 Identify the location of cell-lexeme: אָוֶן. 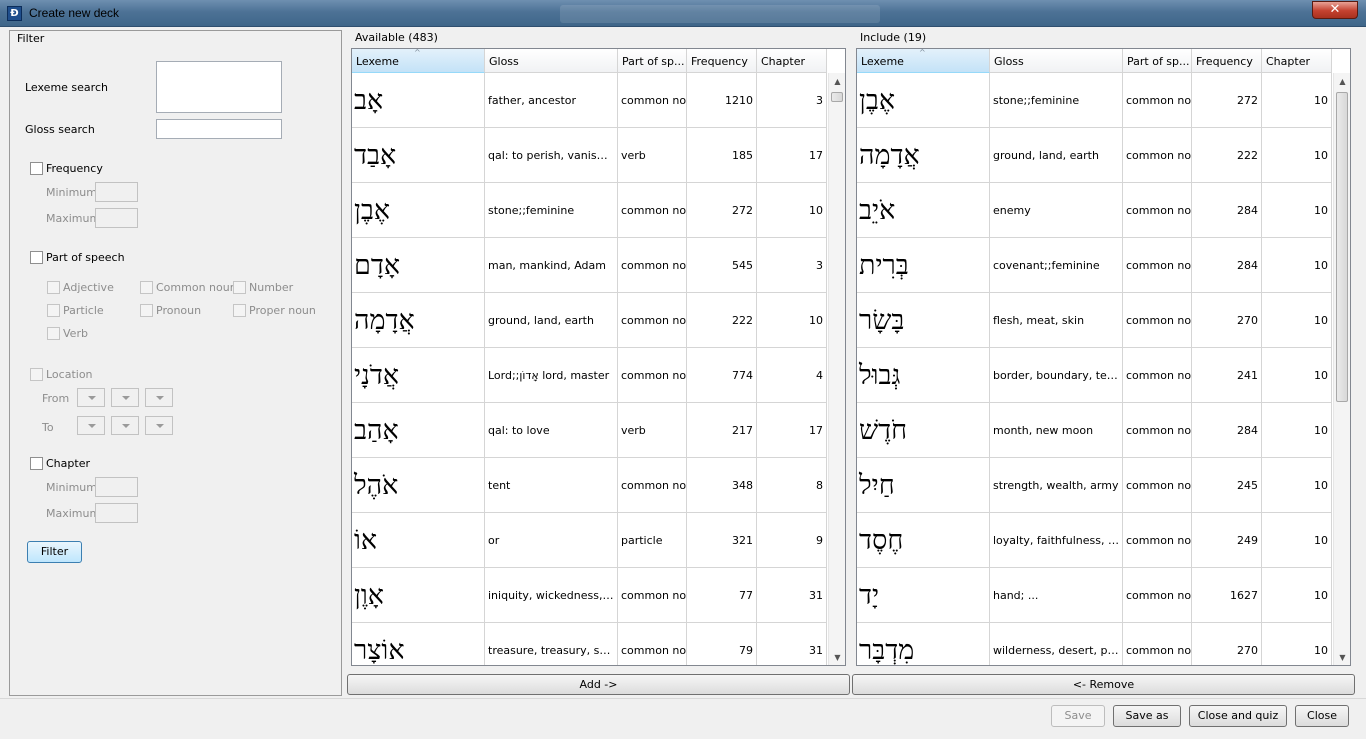
(418, 595).